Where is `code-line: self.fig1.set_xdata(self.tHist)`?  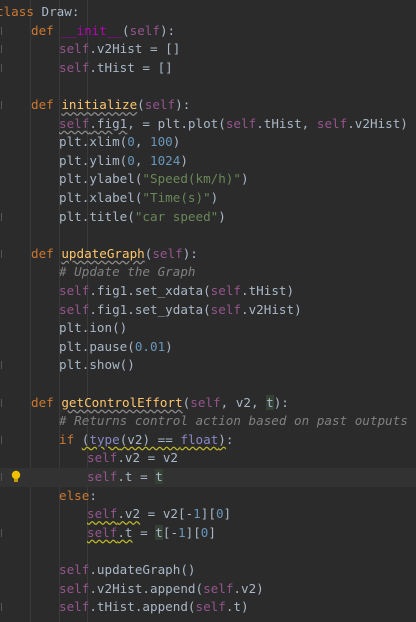
code-line: self.fig1.set_xdata(self.tHist) is located at coordinates (208, 291).